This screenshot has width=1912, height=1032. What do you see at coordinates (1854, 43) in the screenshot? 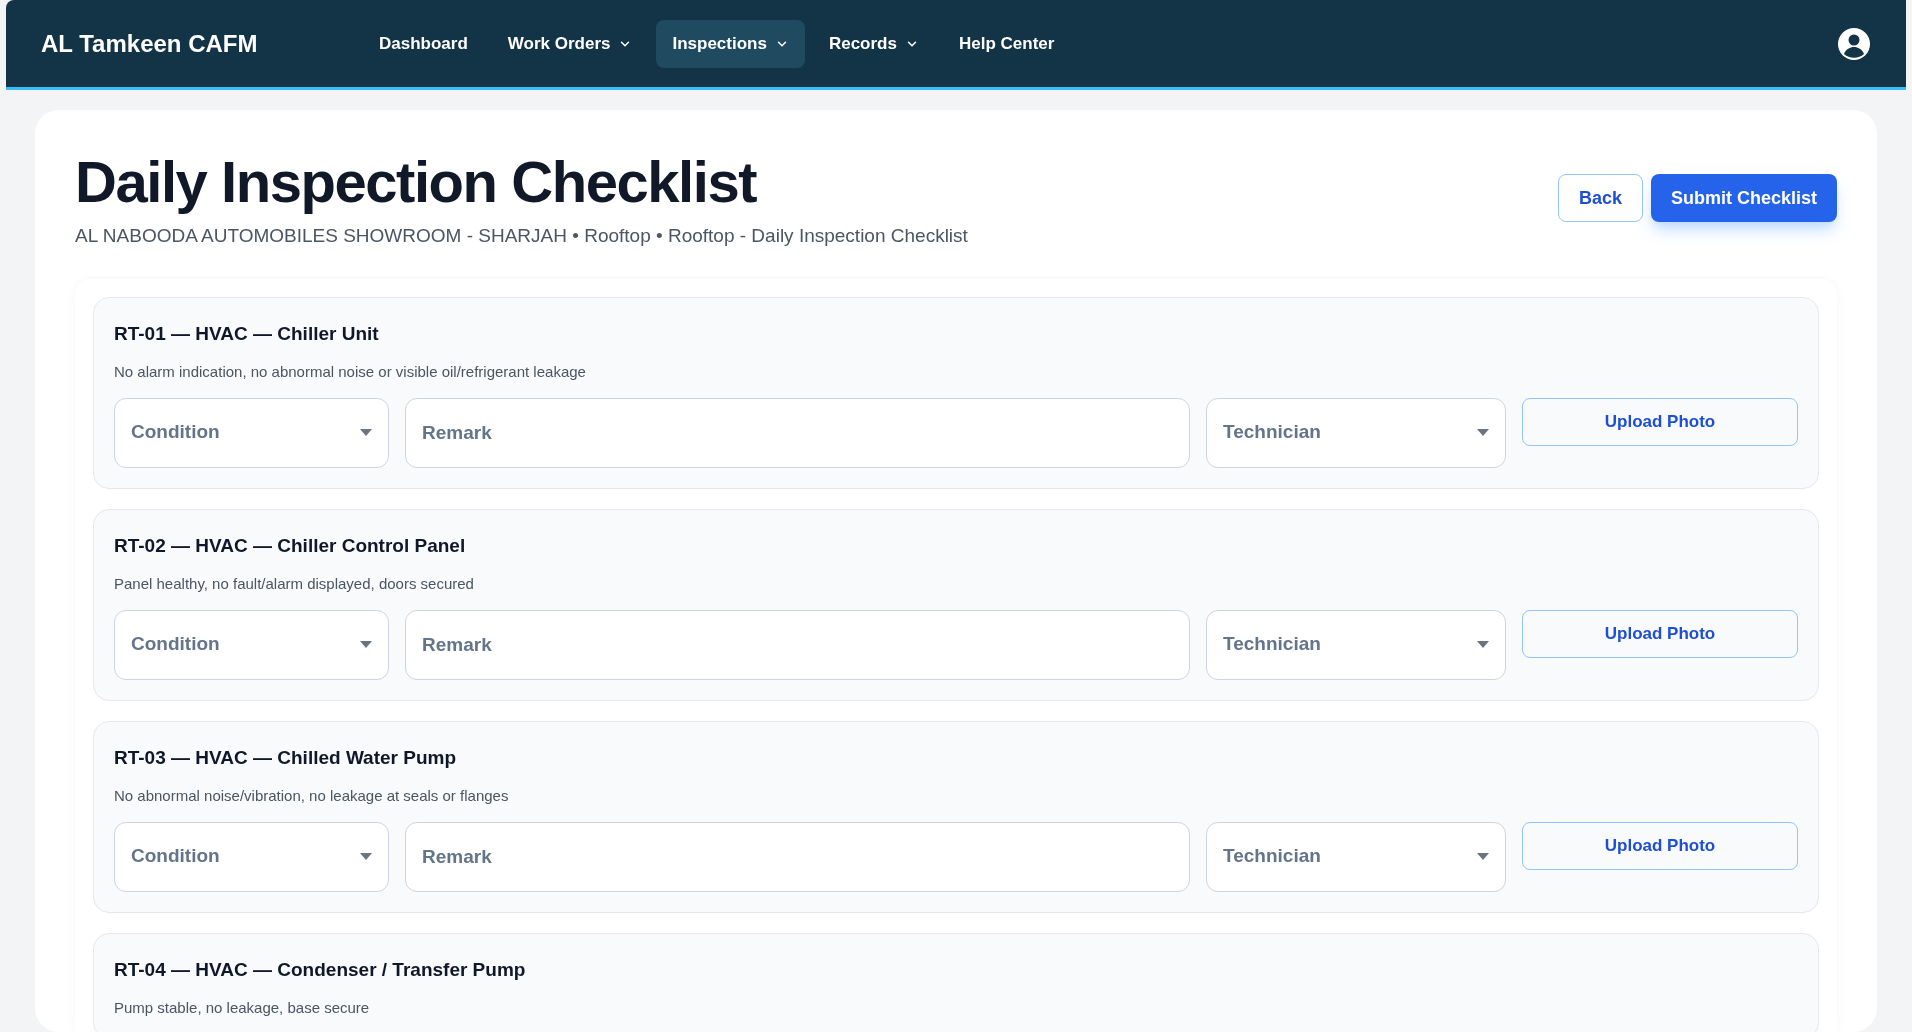
I see `user-avatar-icon` at bounding box center [1854, 43].